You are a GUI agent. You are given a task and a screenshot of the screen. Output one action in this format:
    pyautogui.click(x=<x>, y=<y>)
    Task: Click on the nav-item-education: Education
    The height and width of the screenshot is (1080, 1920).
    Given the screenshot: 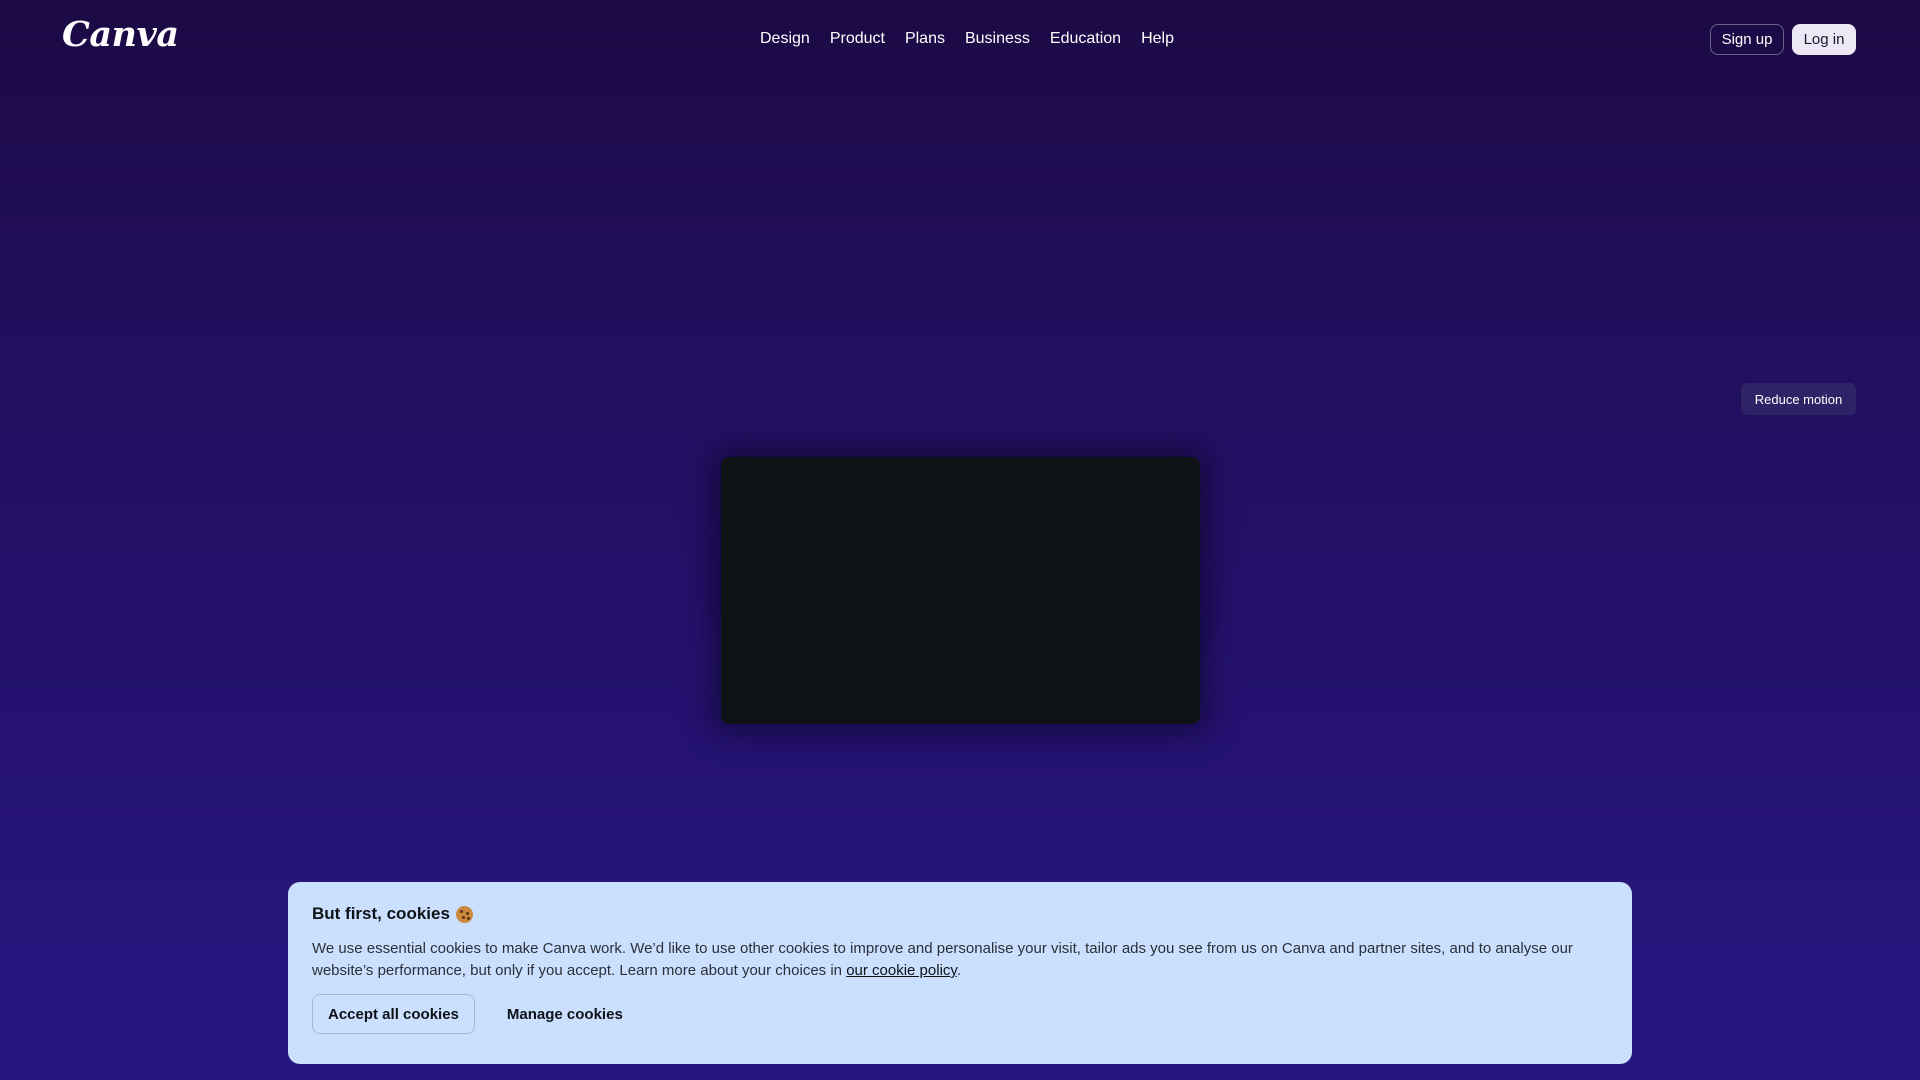 What is the action you would take?
    pyautogui.click(x=1085, y=39)
    